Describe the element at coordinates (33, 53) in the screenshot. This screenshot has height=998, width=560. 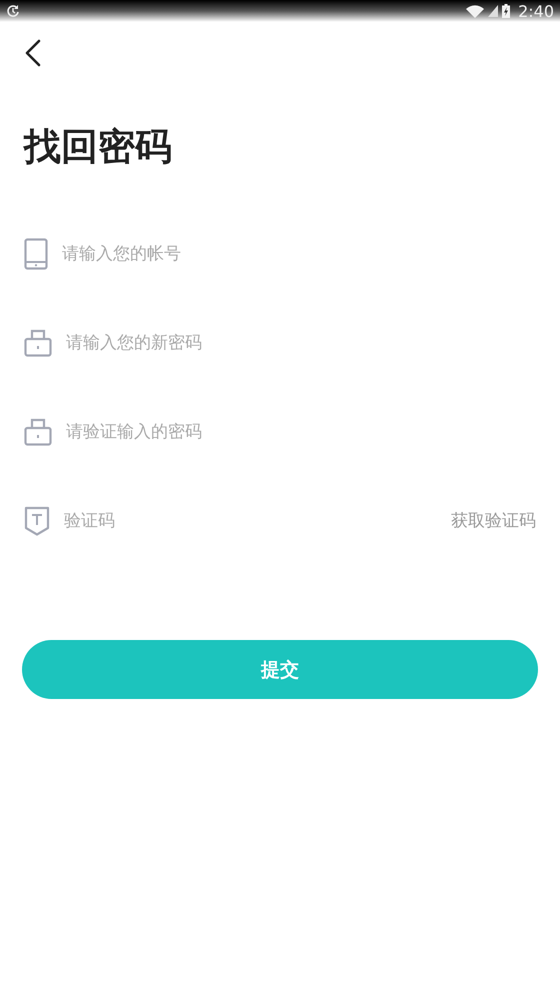
I see `back-icon` at that location.